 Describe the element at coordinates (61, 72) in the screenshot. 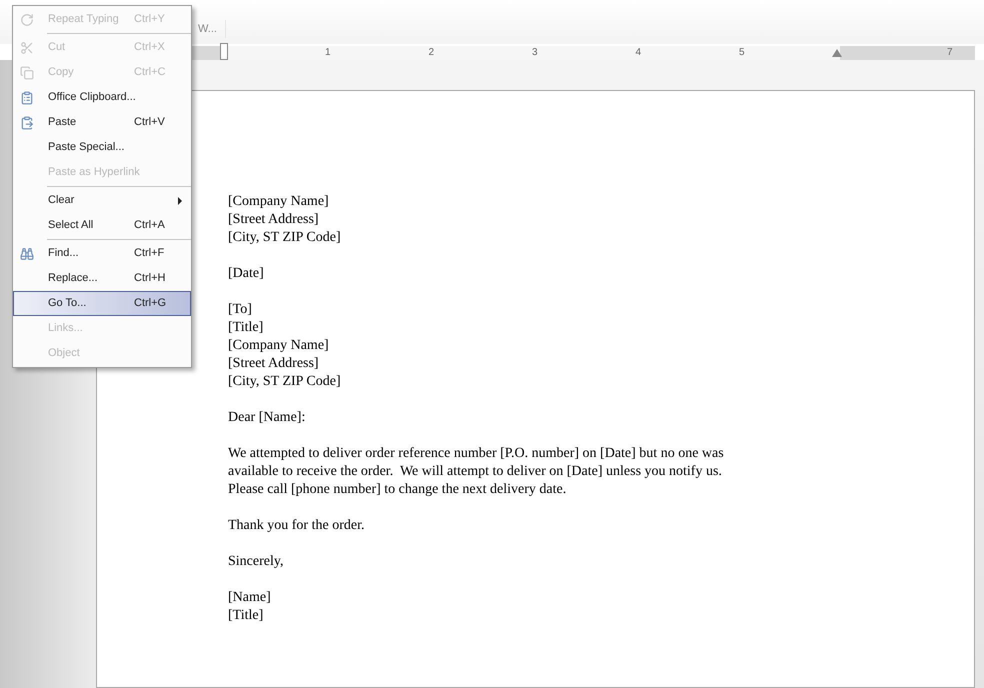

I see `menu-item-label: Copy` at that location.